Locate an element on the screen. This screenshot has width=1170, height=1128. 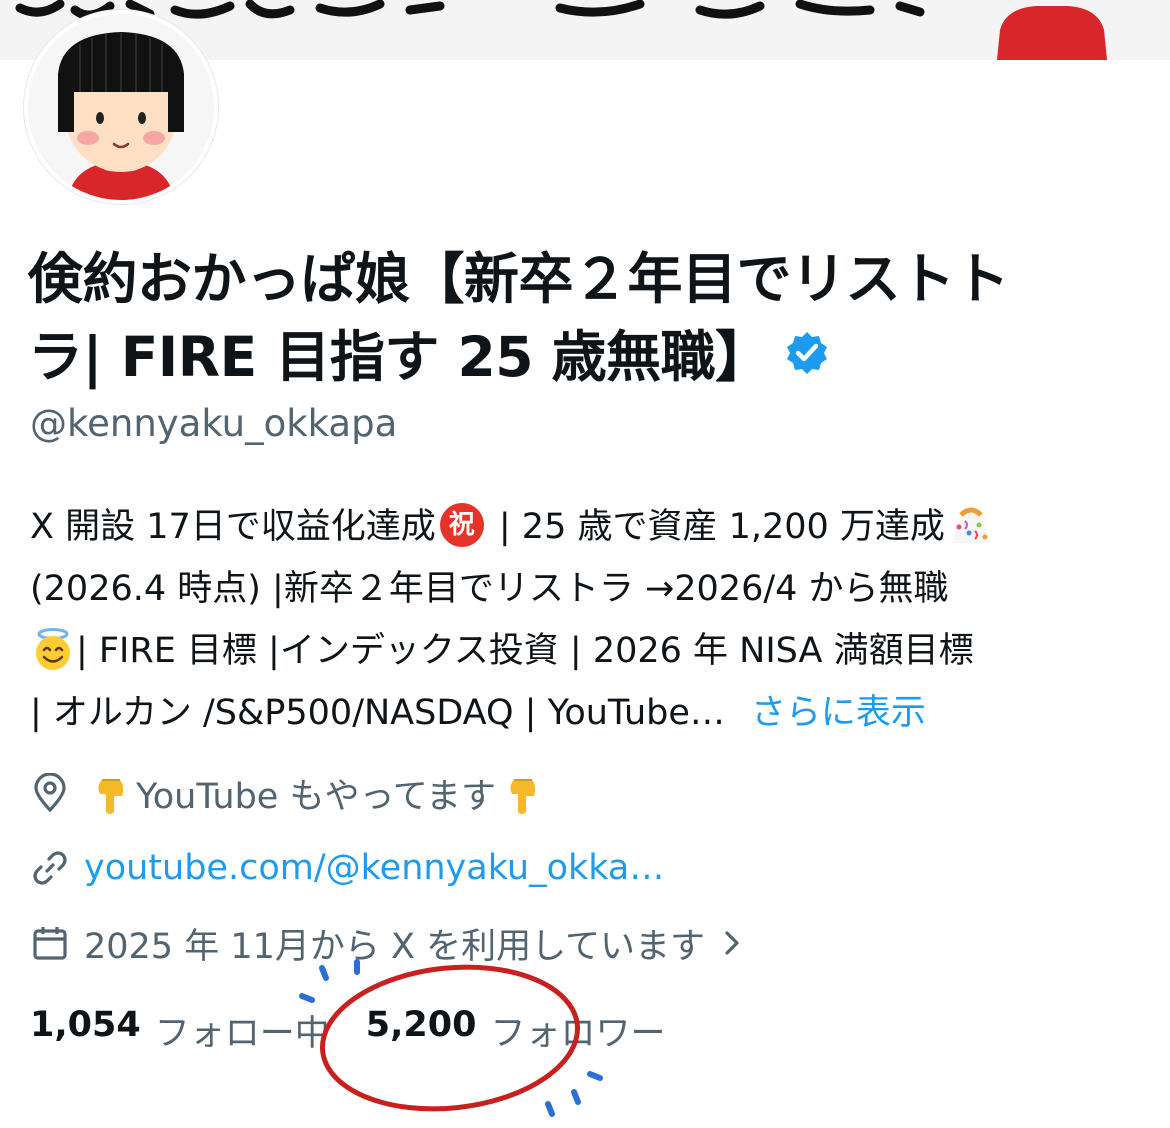
followers-link: 5,200 フォロワー is located at coordinates (516, 1030).